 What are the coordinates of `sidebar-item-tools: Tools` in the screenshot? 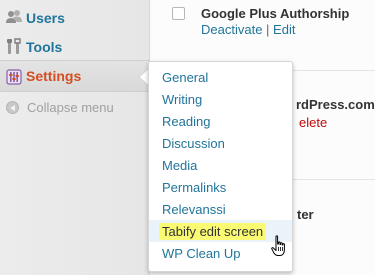 It's located at (75, 47).